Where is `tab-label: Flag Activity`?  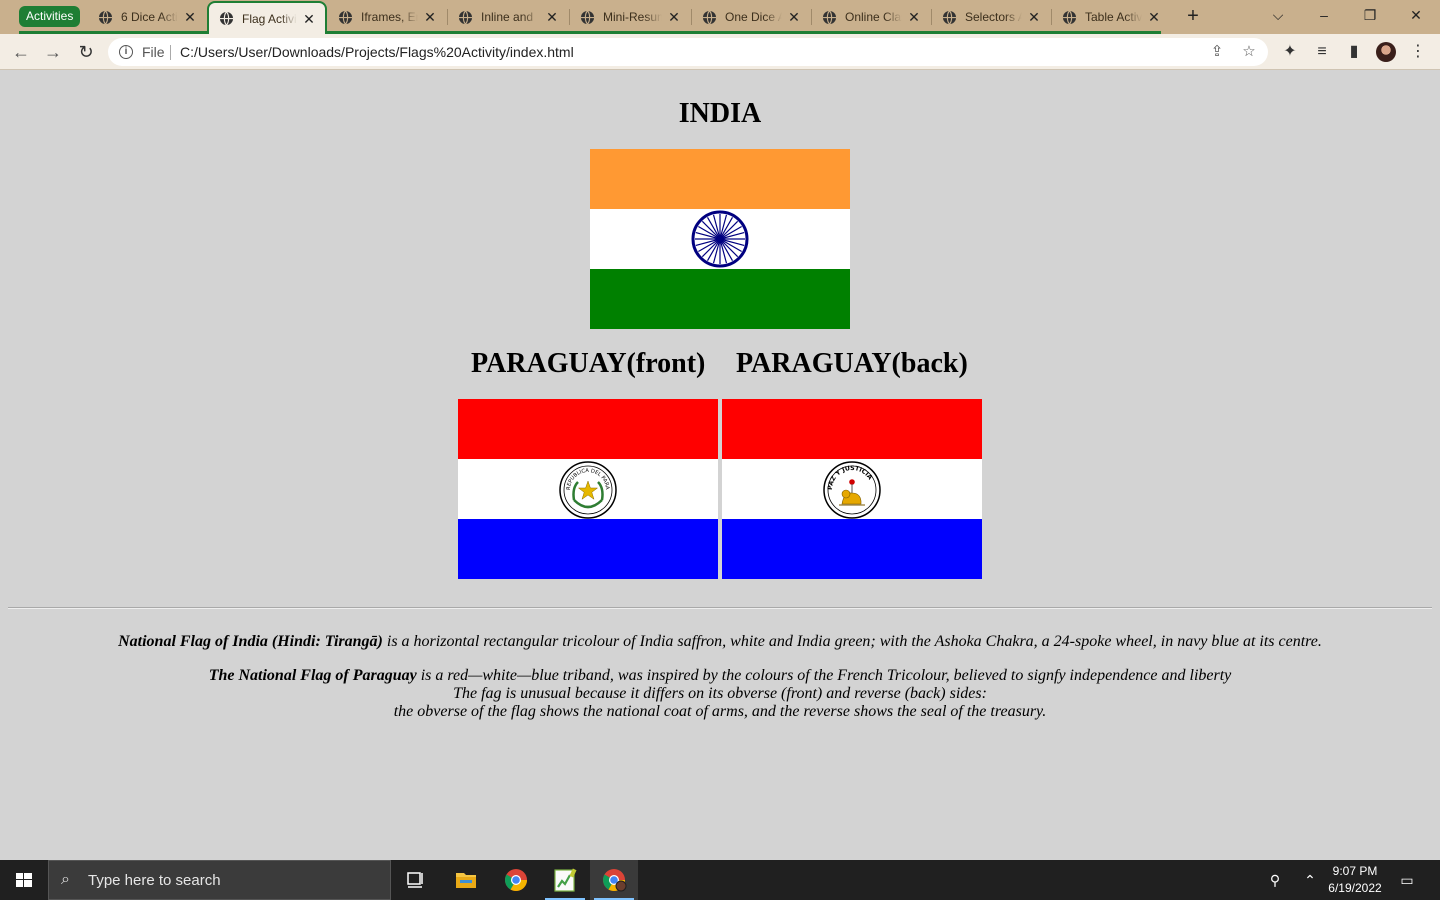 tab-label: Flag Activity is located at coordinates (269, 18).